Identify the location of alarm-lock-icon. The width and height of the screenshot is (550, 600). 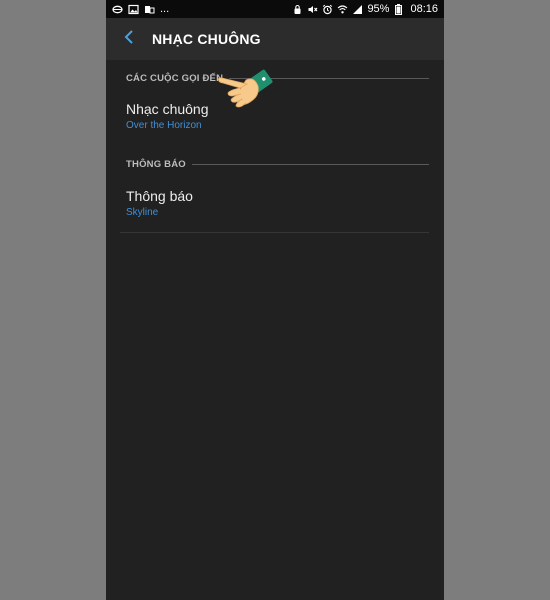
(297, 9).